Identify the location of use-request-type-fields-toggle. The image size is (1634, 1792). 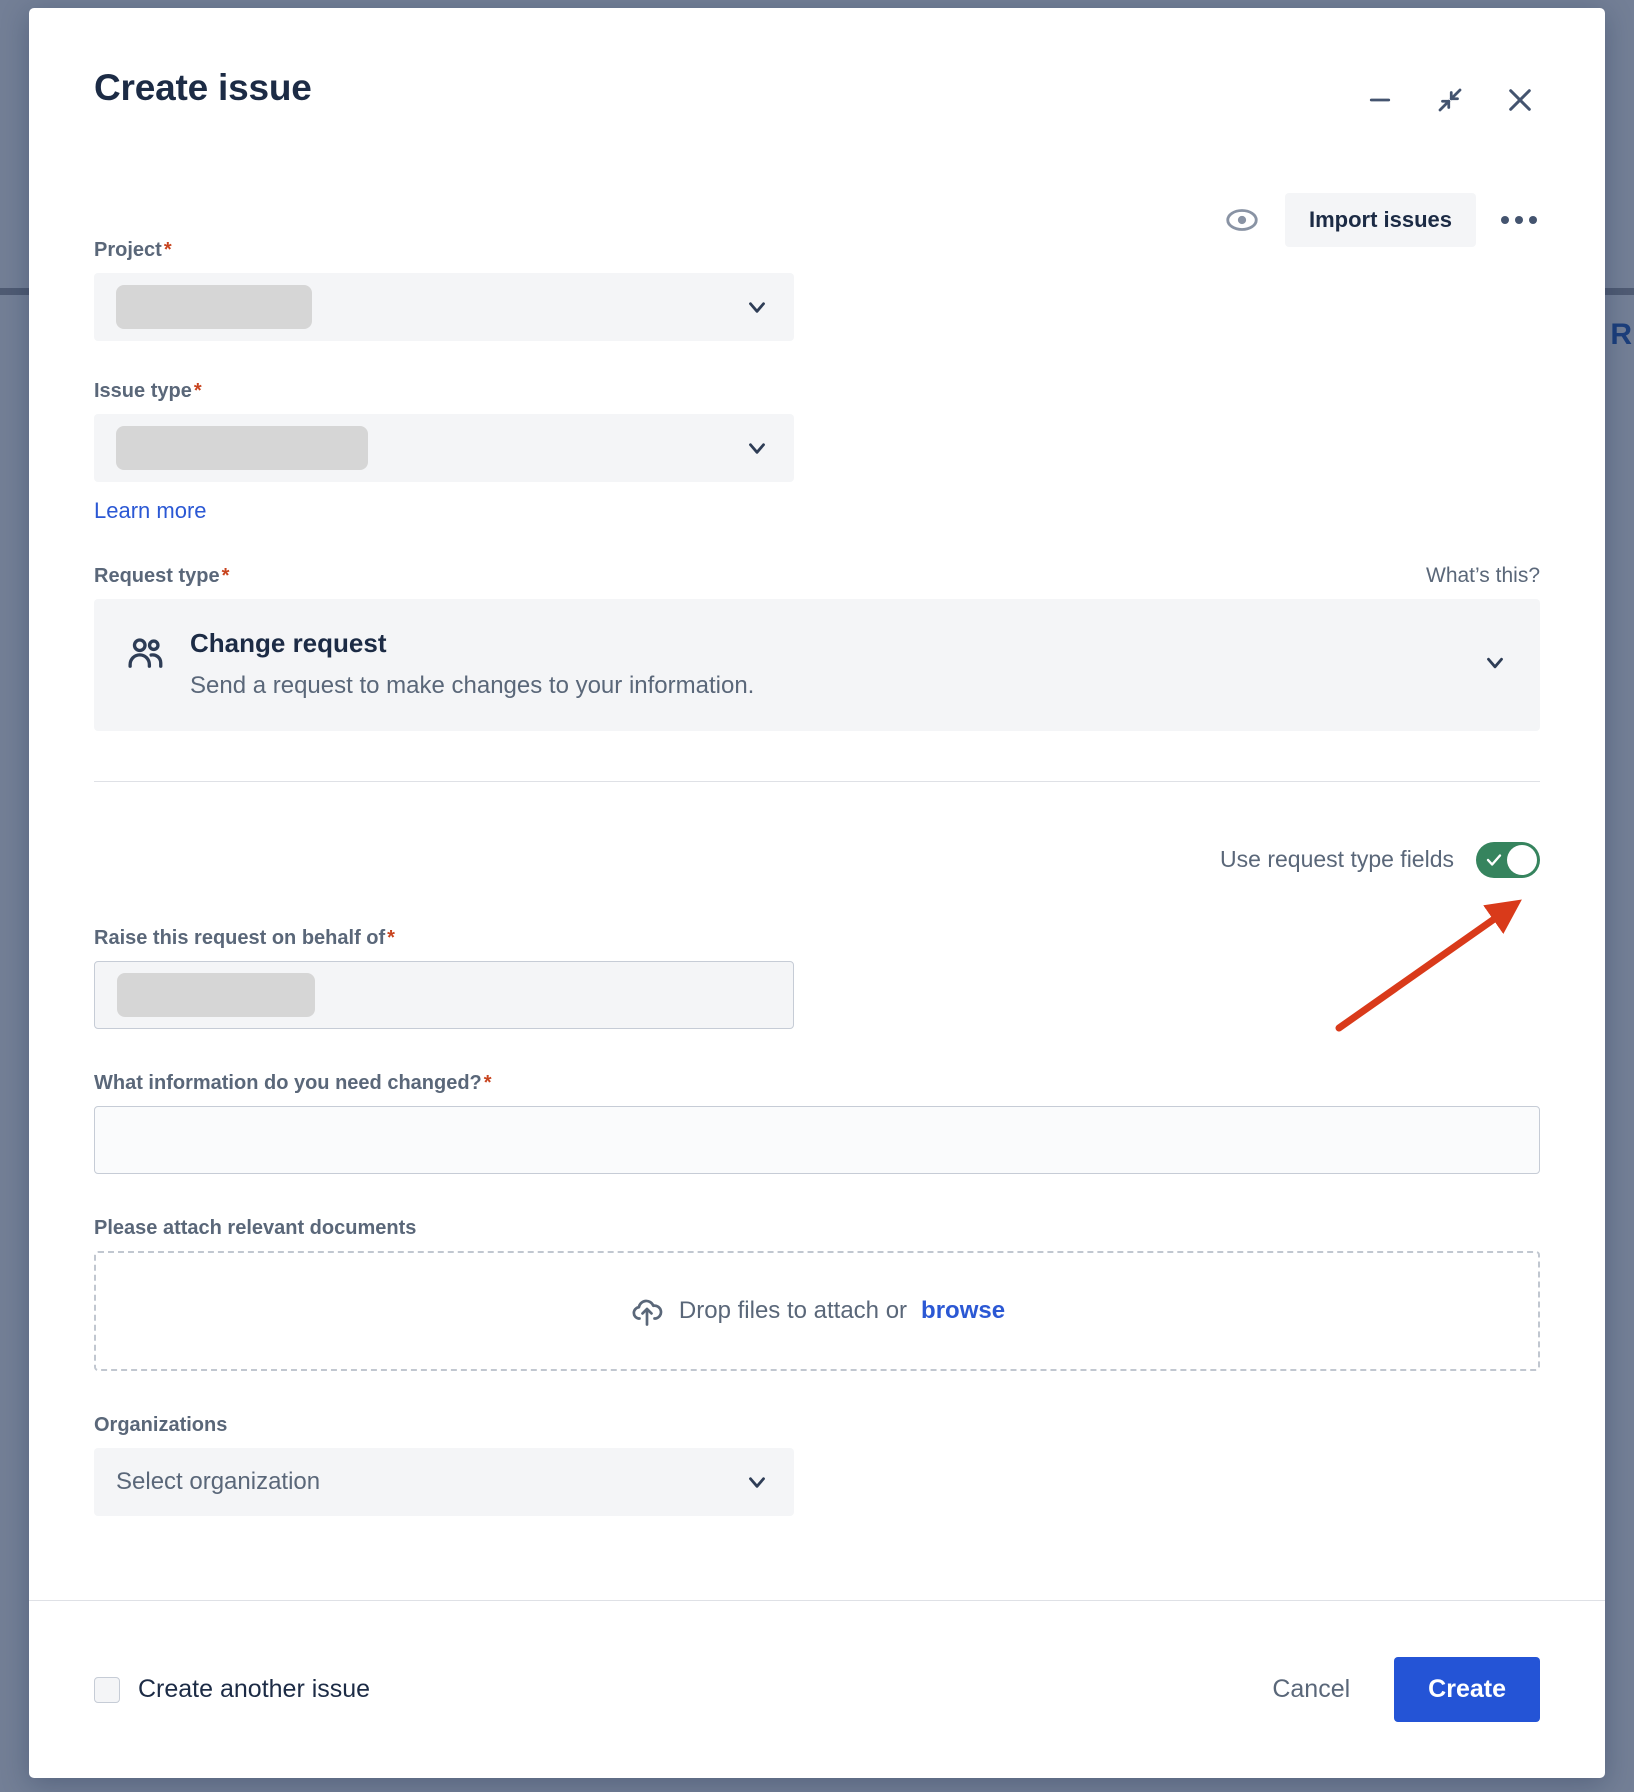
(1508, 859).